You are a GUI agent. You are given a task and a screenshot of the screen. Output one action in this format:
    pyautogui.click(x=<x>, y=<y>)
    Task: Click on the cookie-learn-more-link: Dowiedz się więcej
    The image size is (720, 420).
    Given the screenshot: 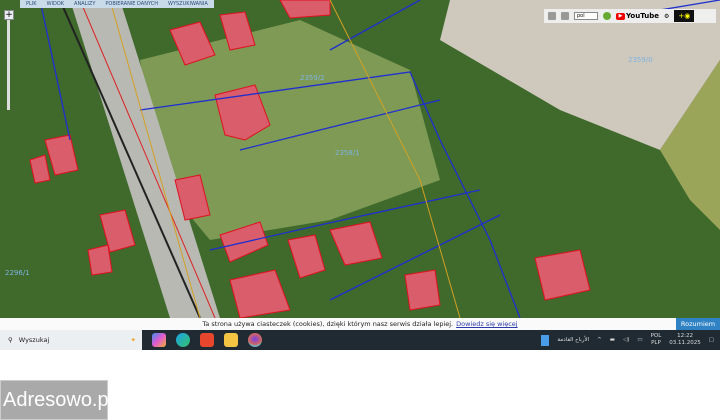 What is the action you would take?
    pyautogui.click(x=486, y=324)
    